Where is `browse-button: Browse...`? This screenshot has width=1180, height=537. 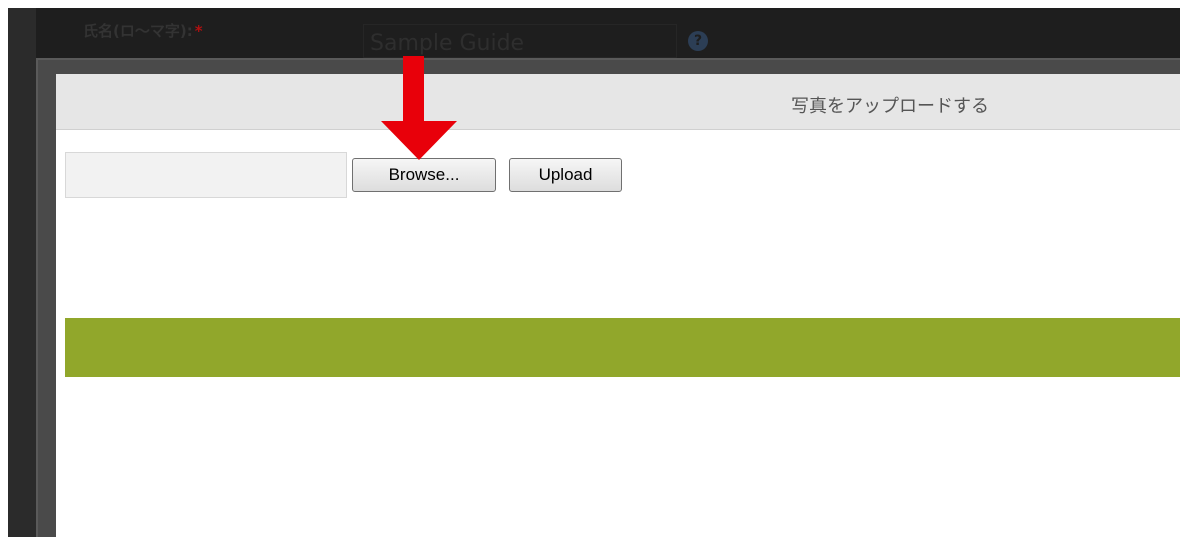
browse-button: Browse... is located at coordinates (424, 175).